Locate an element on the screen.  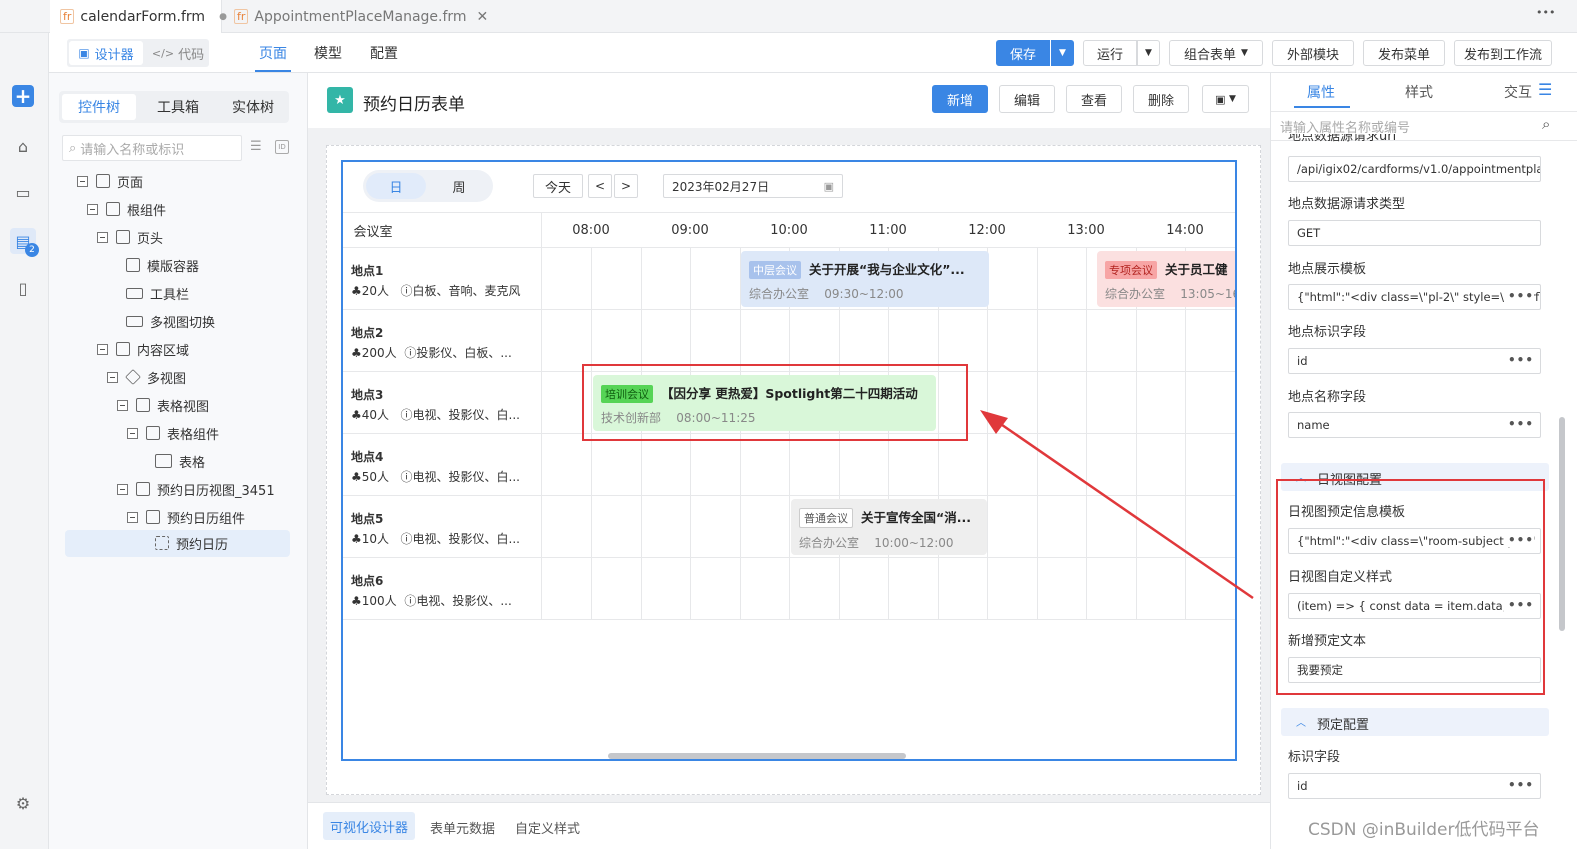
tab-styles: 样式 is located at coordinates (1419, 92).